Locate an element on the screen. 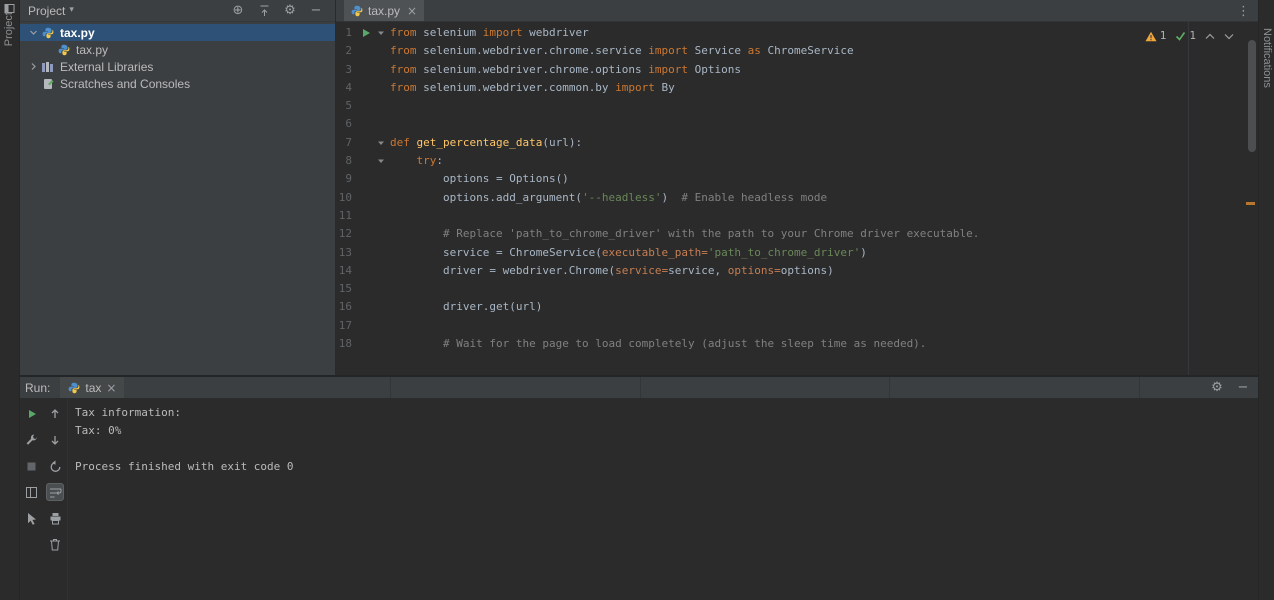  inspect-pointer-icon is located at coordinates (32, 518).